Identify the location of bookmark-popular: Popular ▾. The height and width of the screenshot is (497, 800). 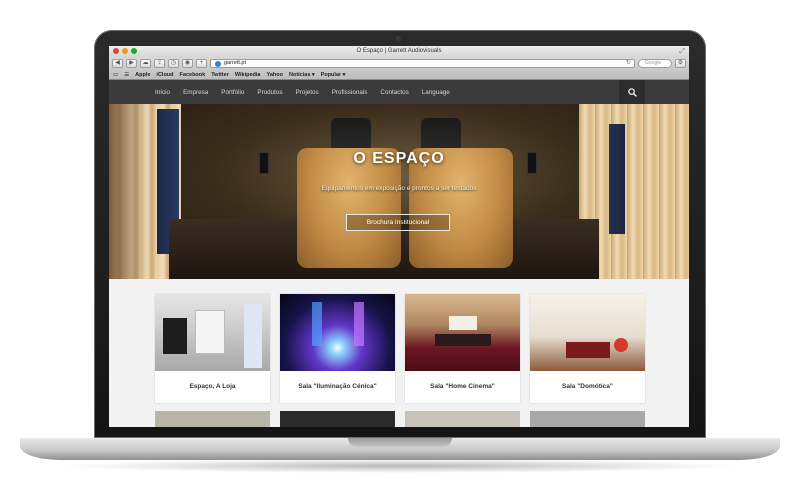
(333, 75).